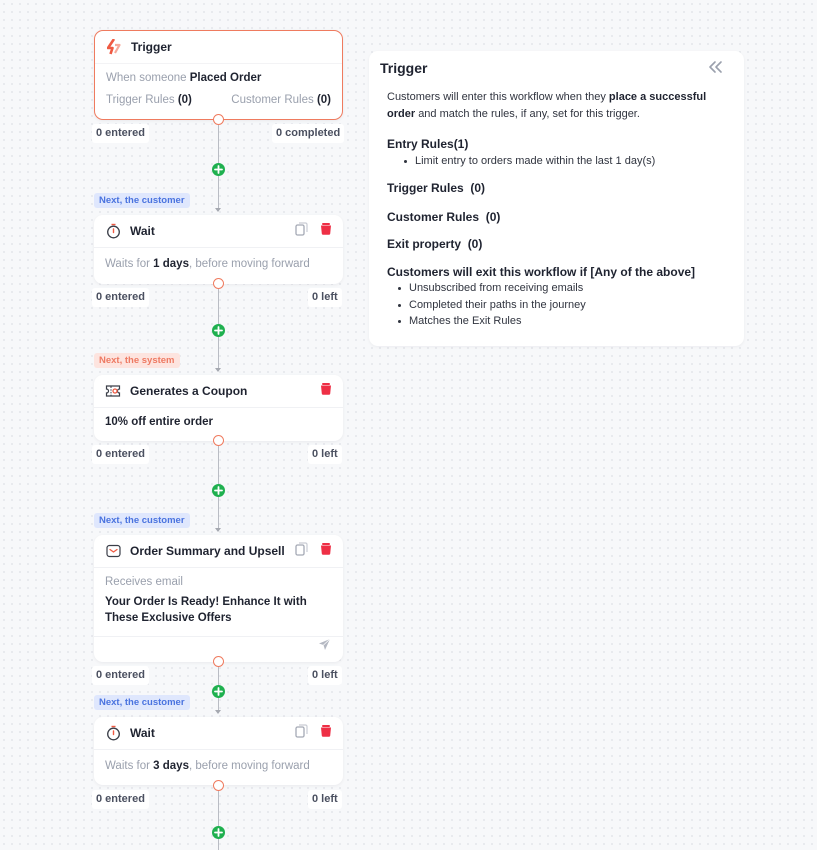 This screenshot has height=850, width=817. I want to click on wait-duration: 3 days, so click(171, 766).